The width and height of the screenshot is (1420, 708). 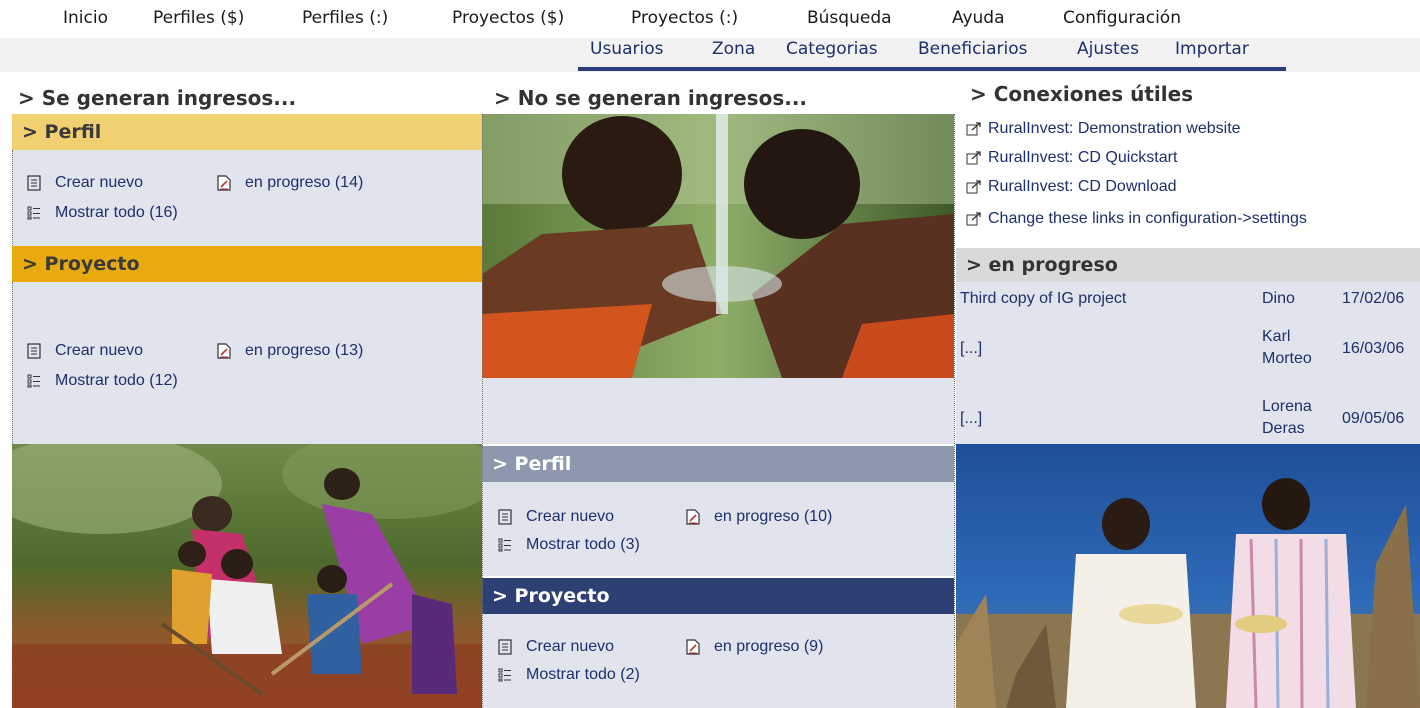 I want to click on menu-busqueda: Búsqueda, so click(x=849, y=18).